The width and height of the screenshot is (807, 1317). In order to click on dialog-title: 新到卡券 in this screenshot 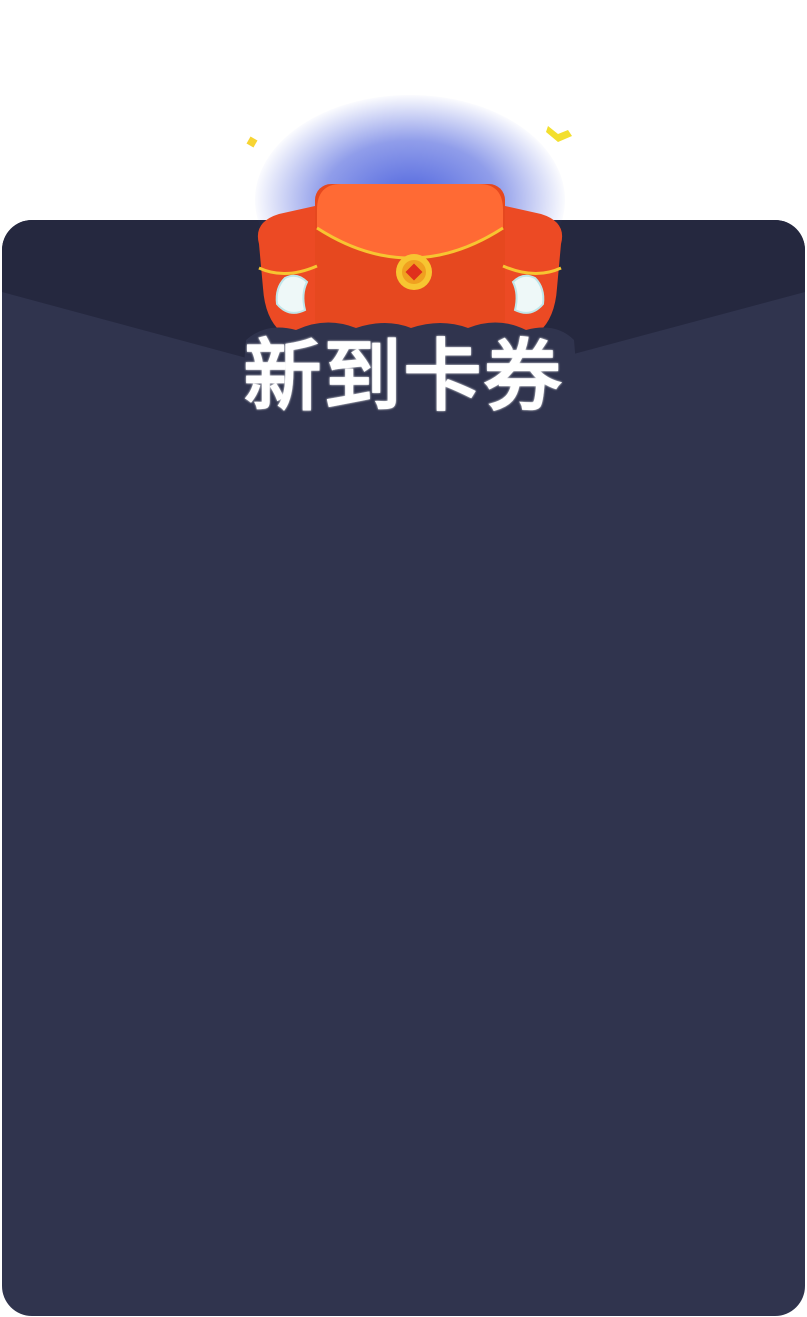, I will do `click(403, 377)`.